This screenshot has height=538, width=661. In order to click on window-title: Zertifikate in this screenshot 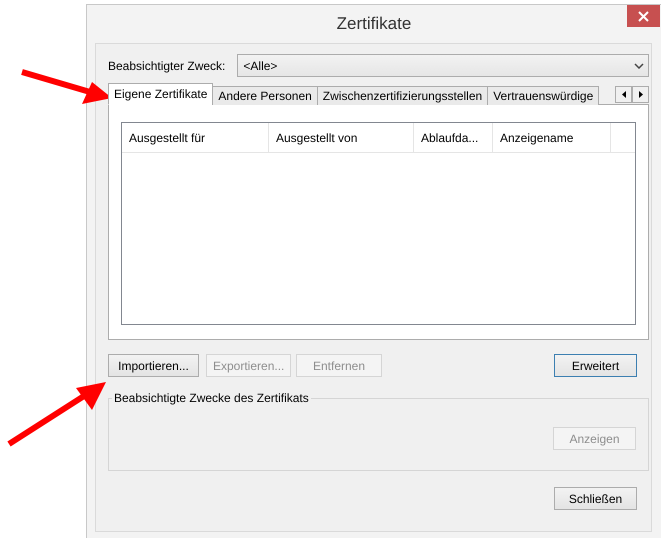, I will do `click(374, 24)`.